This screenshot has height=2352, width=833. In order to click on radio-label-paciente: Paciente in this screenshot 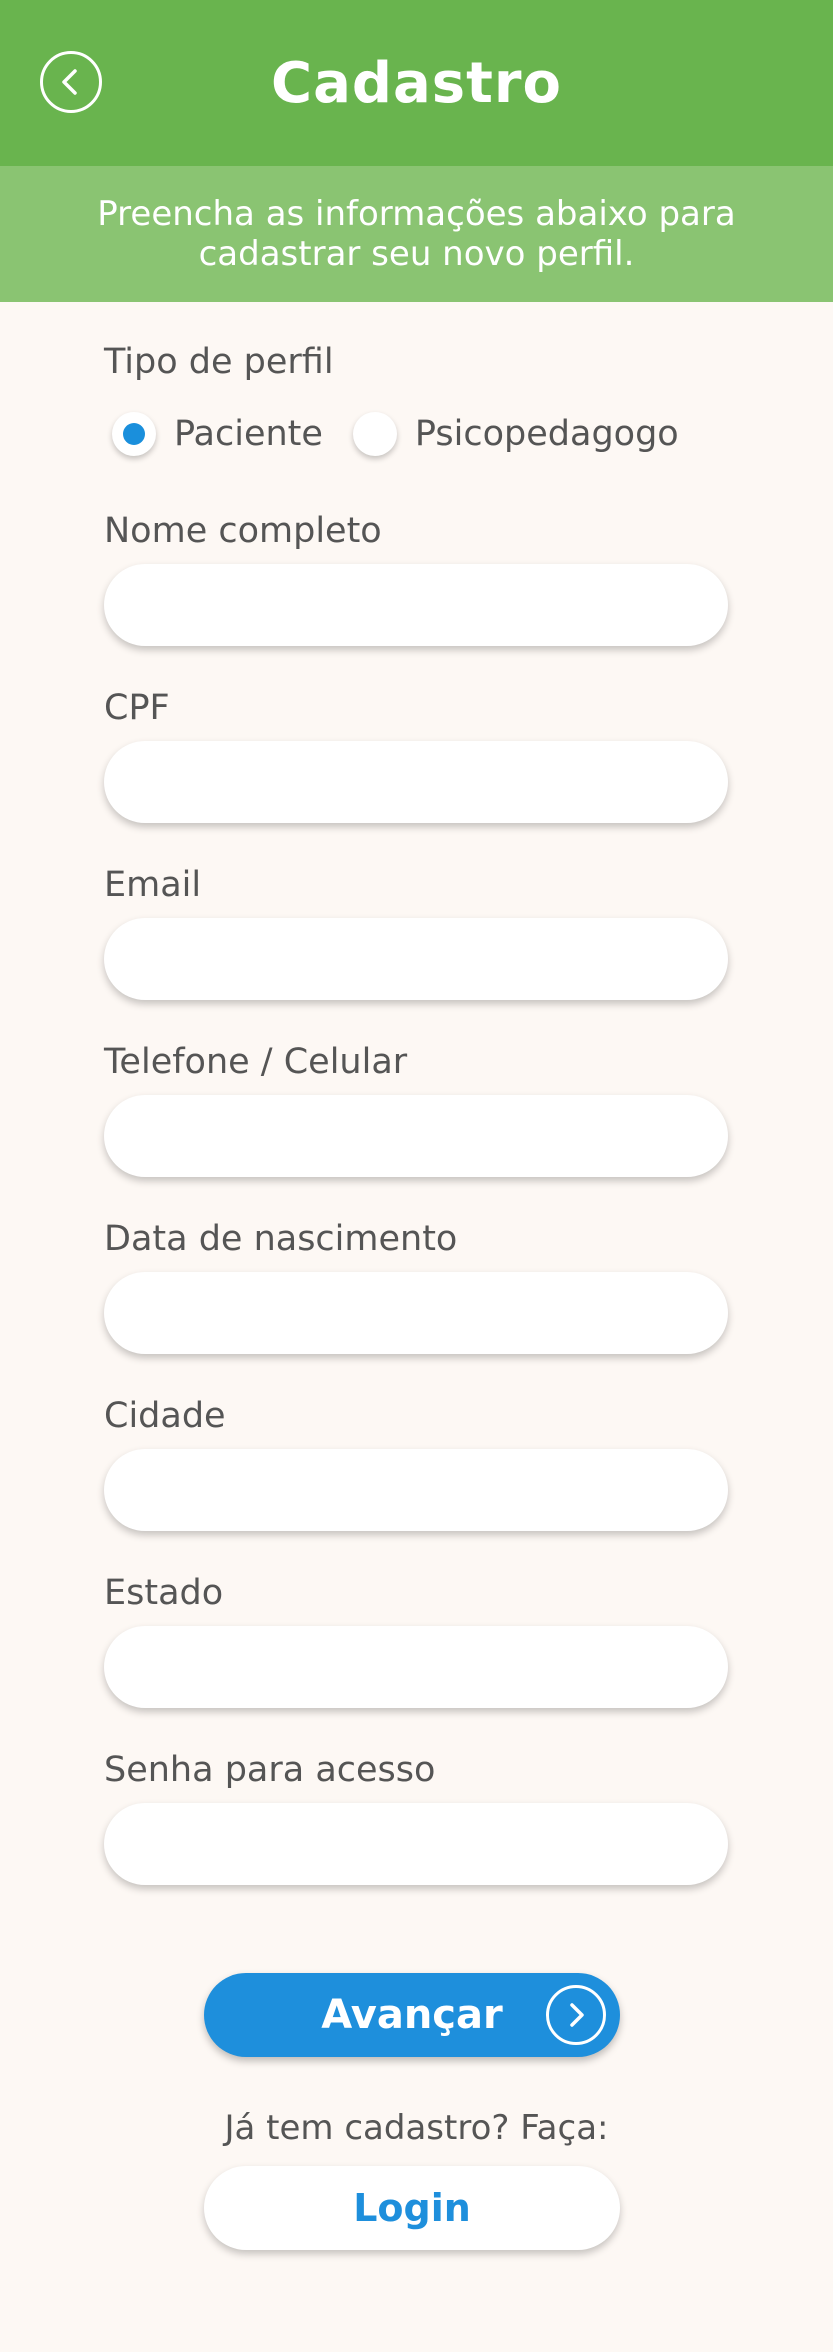, I will do `click(248, 434)`.